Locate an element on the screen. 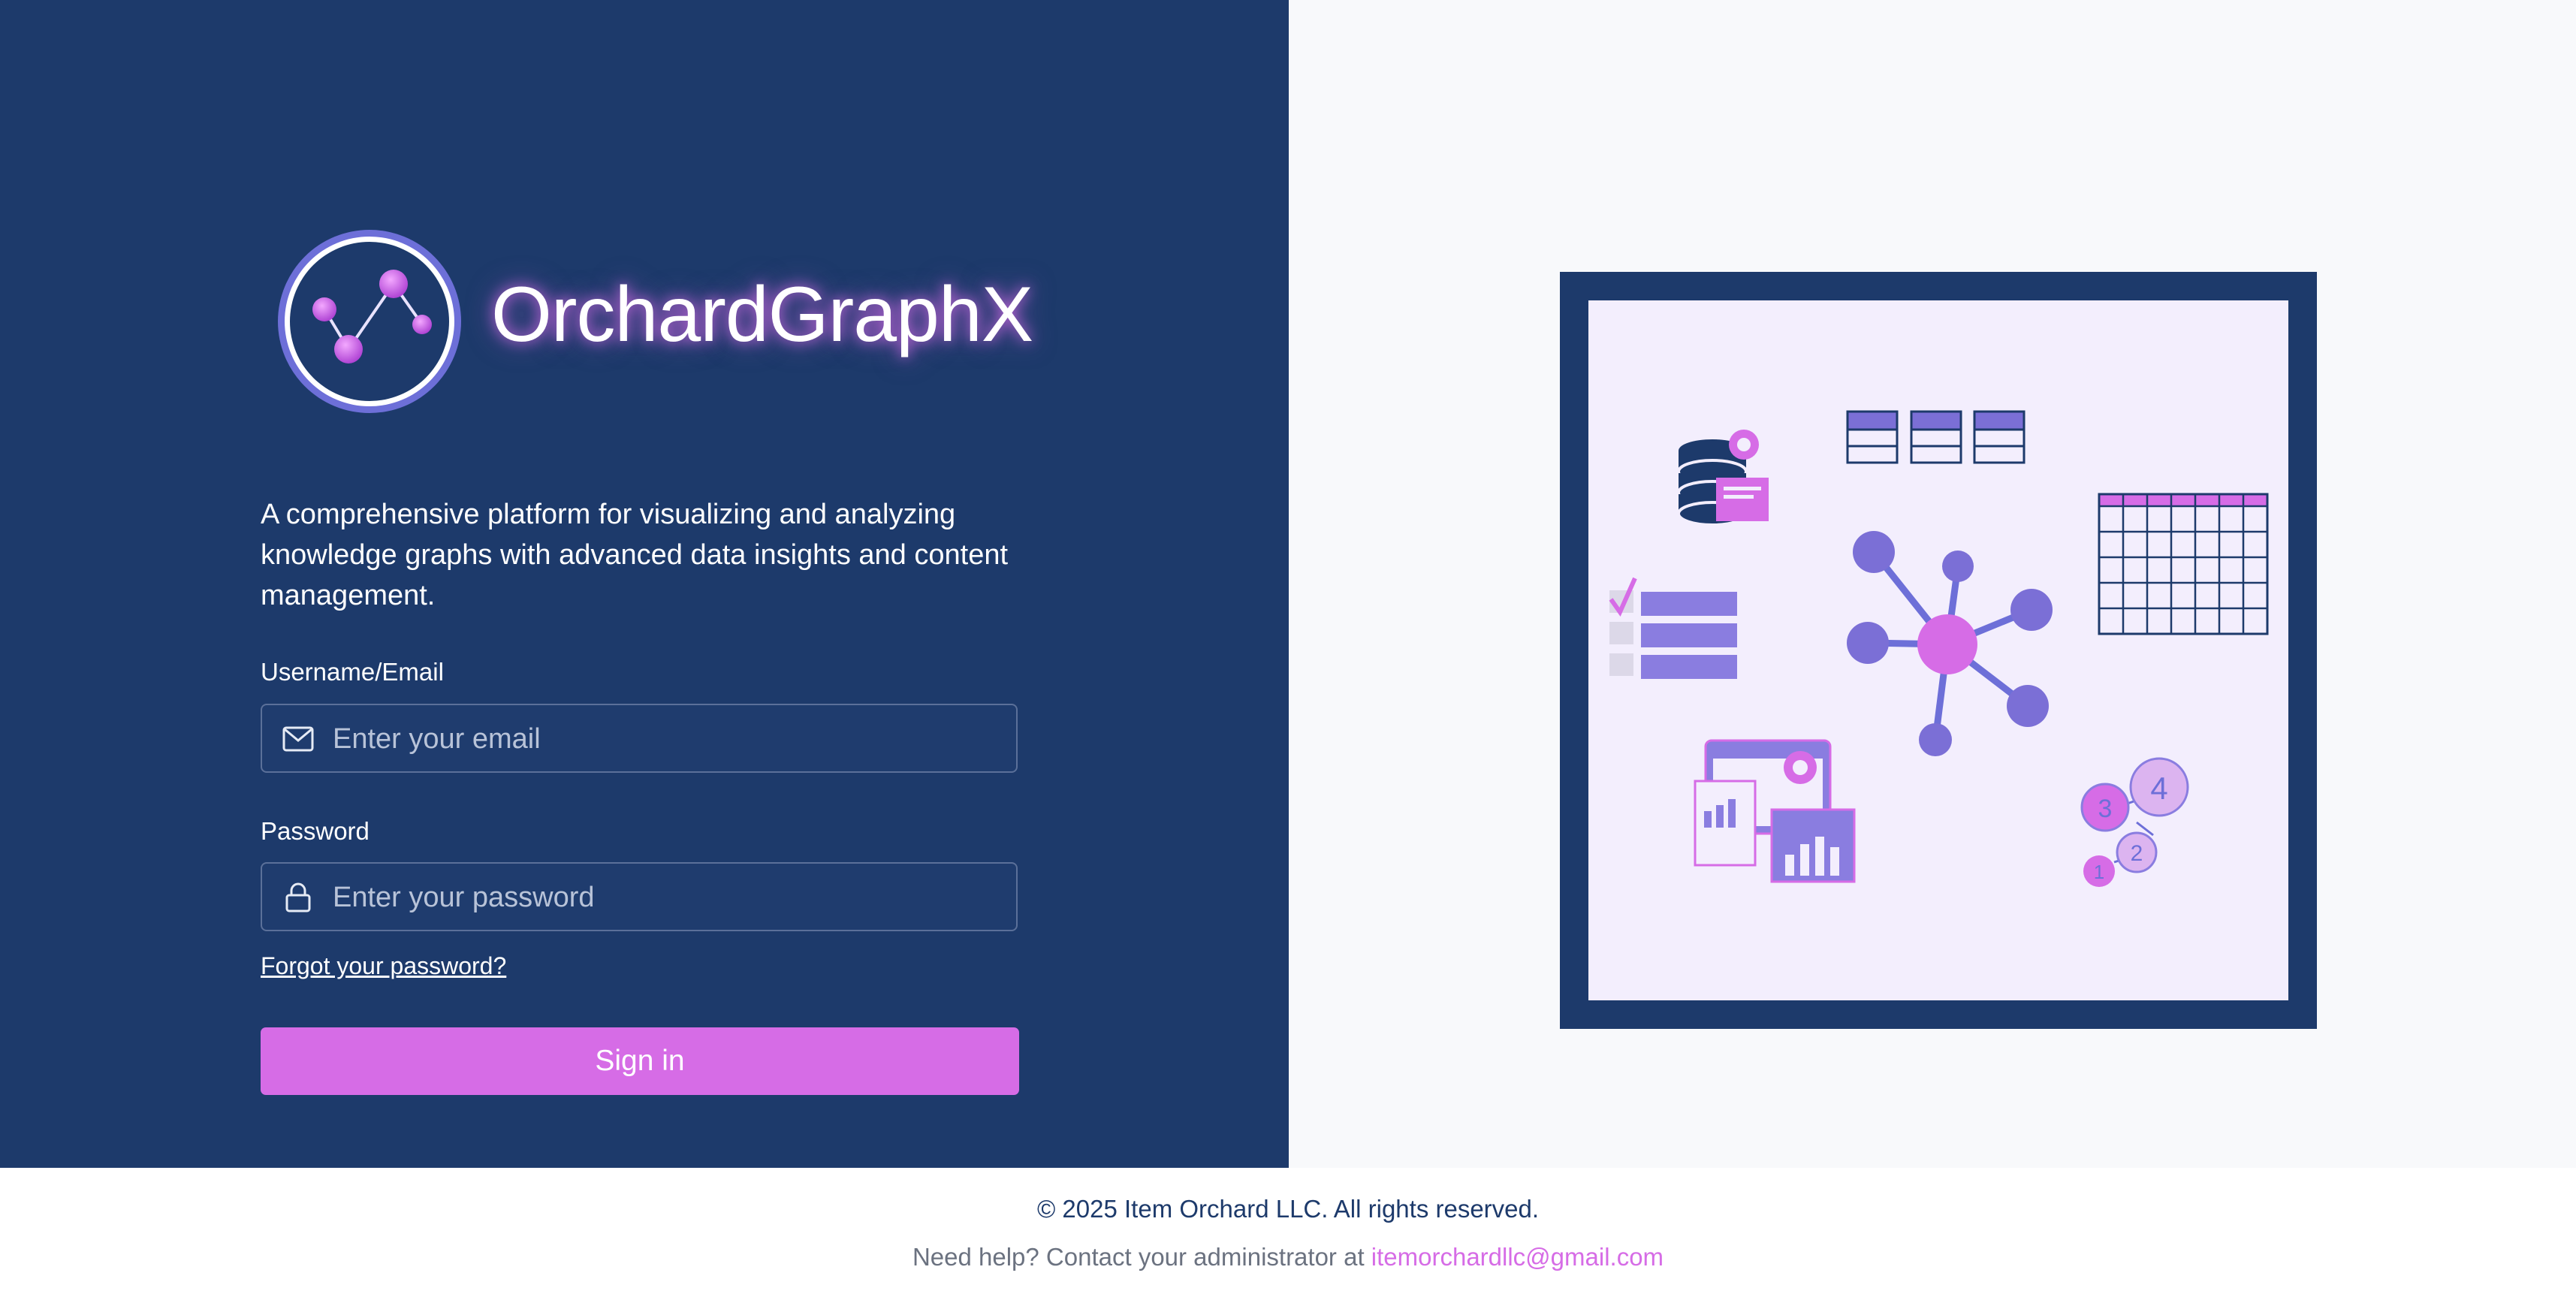 The height and width of the screenshot is (1297, 2576). username-label: Username/Email is located at coordinates (352, 672).